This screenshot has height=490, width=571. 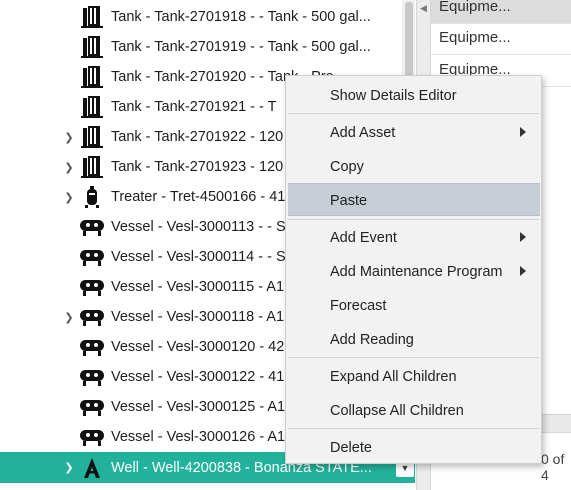 I want to click on menu-item-label: Show Details Editor, so click(x=393, y=96).